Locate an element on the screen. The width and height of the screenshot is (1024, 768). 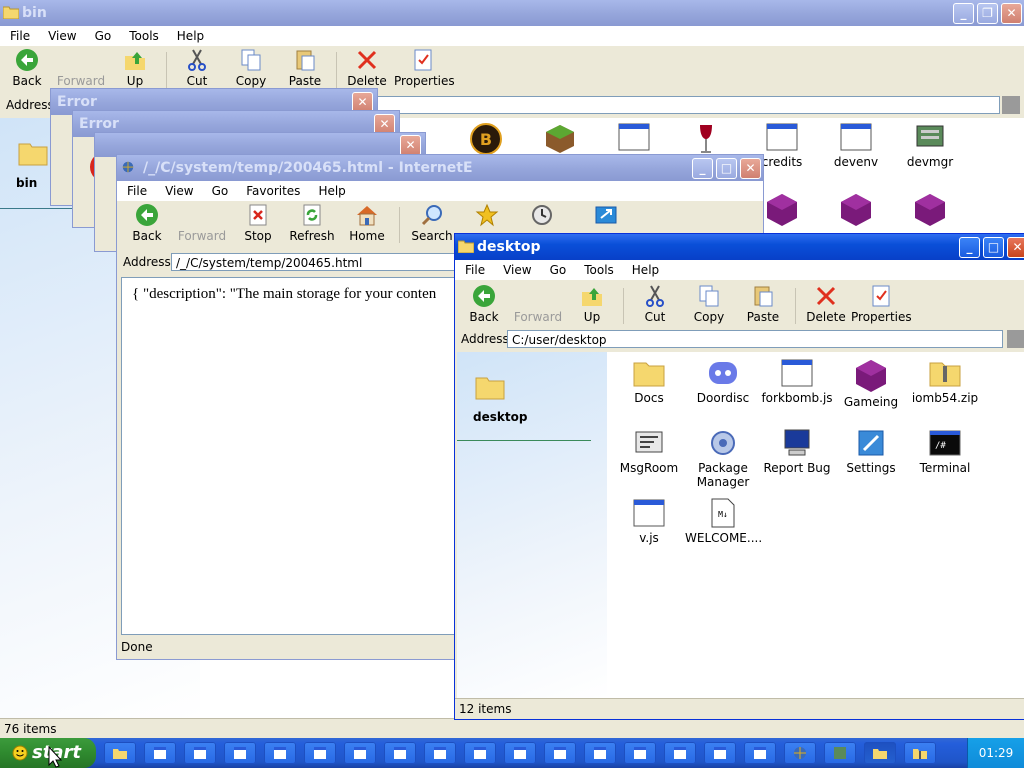
desktop-status-bar: 12 items is located at coordinates (739, 708).